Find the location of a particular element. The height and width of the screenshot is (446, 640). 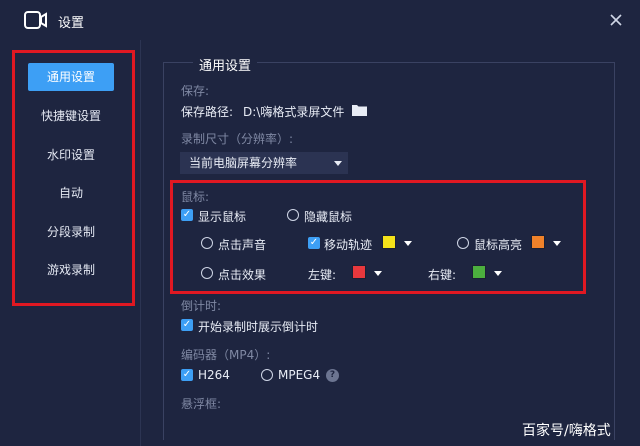

hide-cursor-label: 隐藏鼠标 is located at coordinates (328, 217).